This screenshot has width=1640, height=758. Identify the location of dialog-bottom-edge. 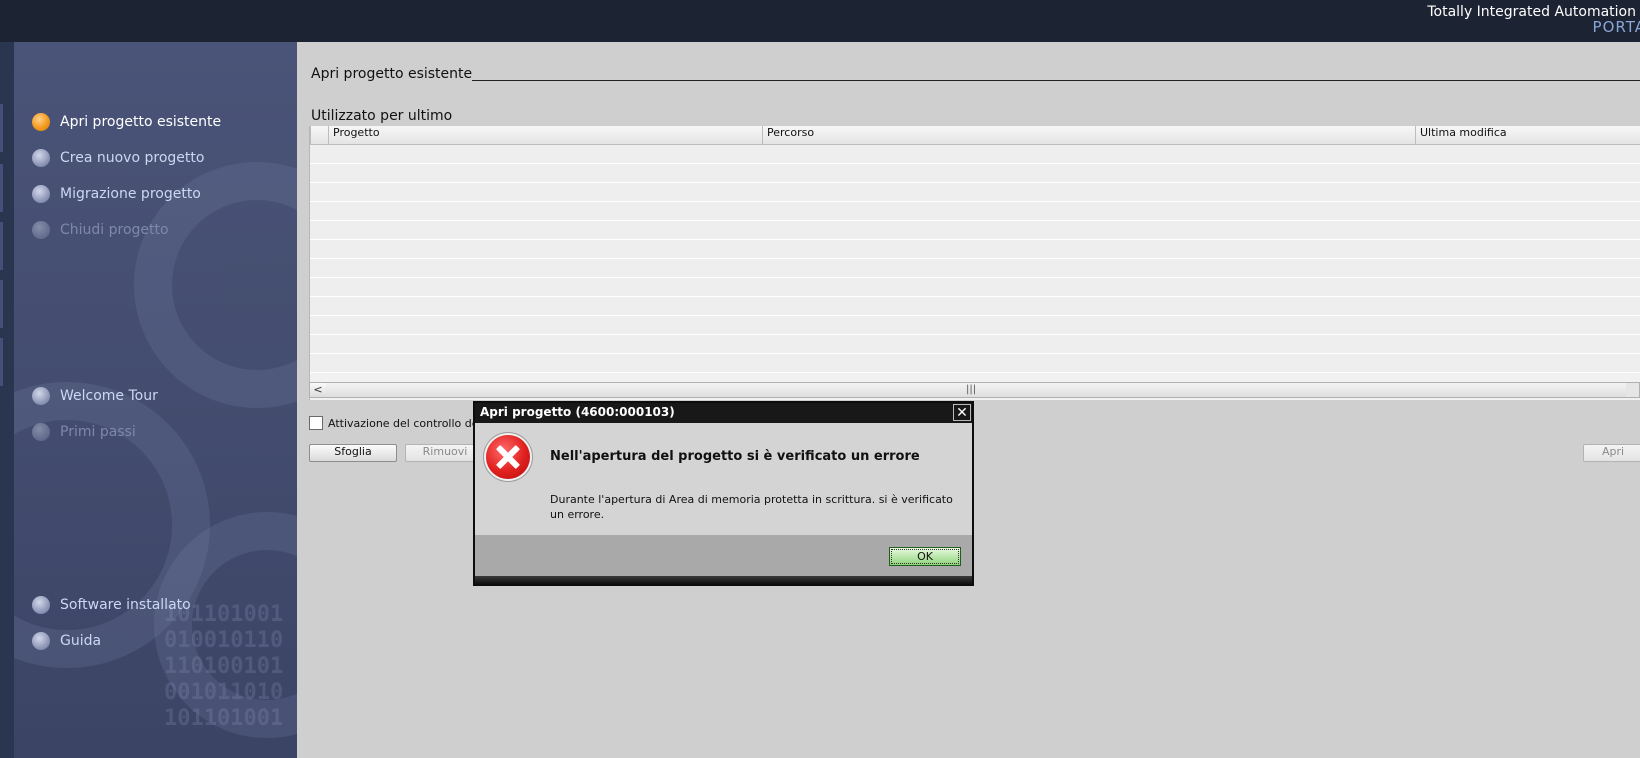
(723, 580).